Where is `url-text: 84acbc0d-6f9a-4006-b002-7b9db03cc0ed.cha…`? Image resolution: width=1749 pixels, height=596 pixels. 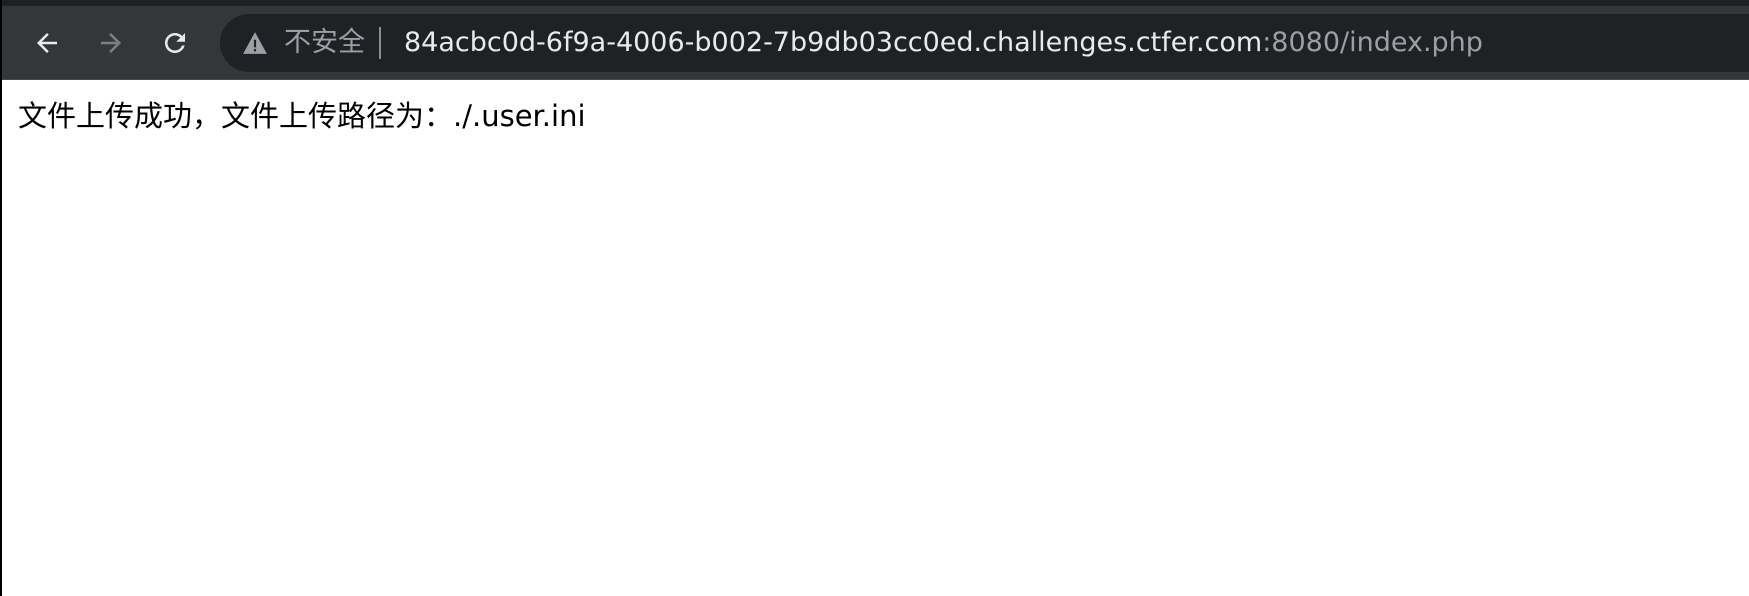 url-text: 84acbc0d-6f9a-4006-b002-7b9db03cc0ed.cha… is located at coordinates (943, 43).